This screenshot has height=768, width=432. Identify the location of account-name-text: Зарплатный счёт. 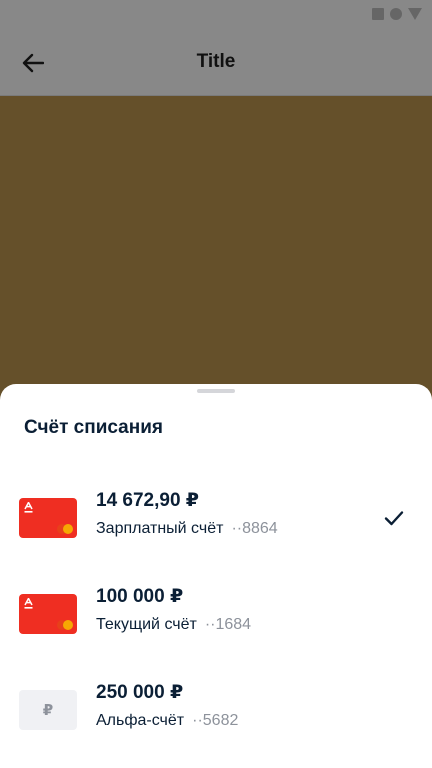
(160, 528).